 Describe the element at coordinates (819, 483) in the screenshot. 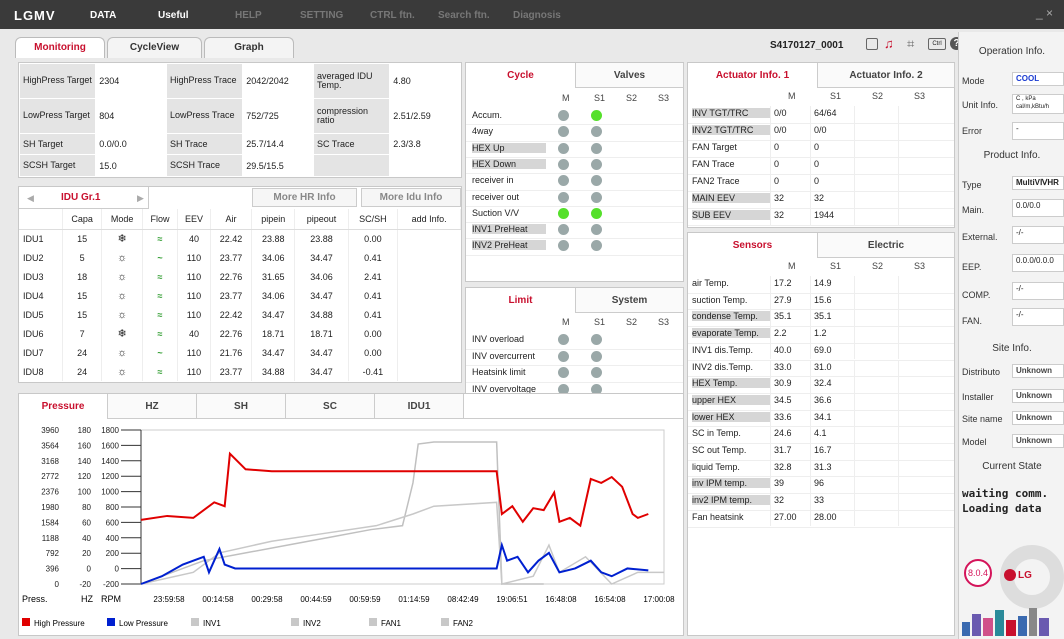

I see `sensor-value: 96` at that location.